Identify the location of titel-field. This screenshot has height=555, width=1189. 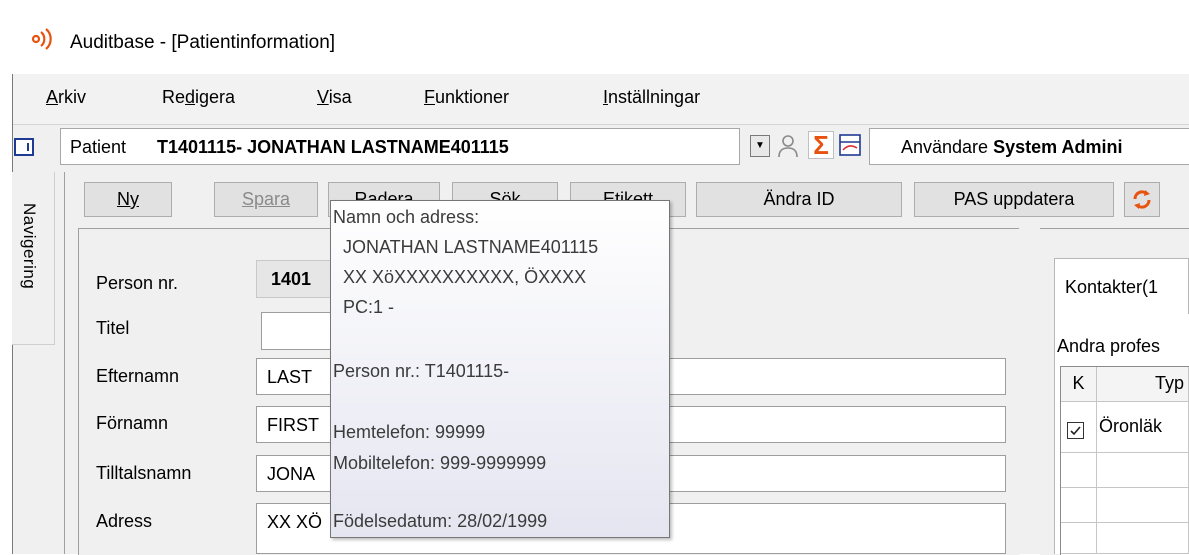
(301, 331).